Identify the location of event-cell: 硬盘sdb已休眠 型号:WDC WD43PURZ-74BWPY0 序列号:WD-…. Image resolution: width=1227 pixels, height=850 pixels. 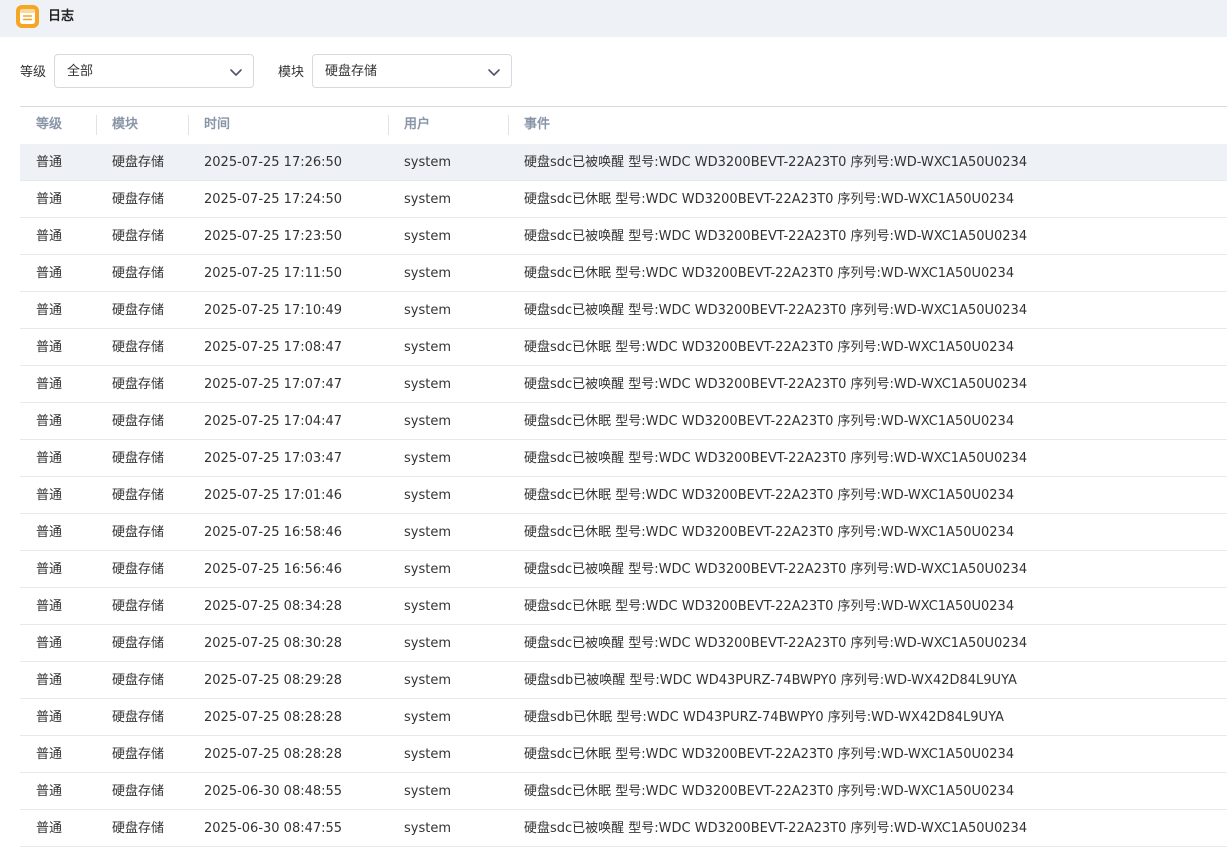
(764, 717).